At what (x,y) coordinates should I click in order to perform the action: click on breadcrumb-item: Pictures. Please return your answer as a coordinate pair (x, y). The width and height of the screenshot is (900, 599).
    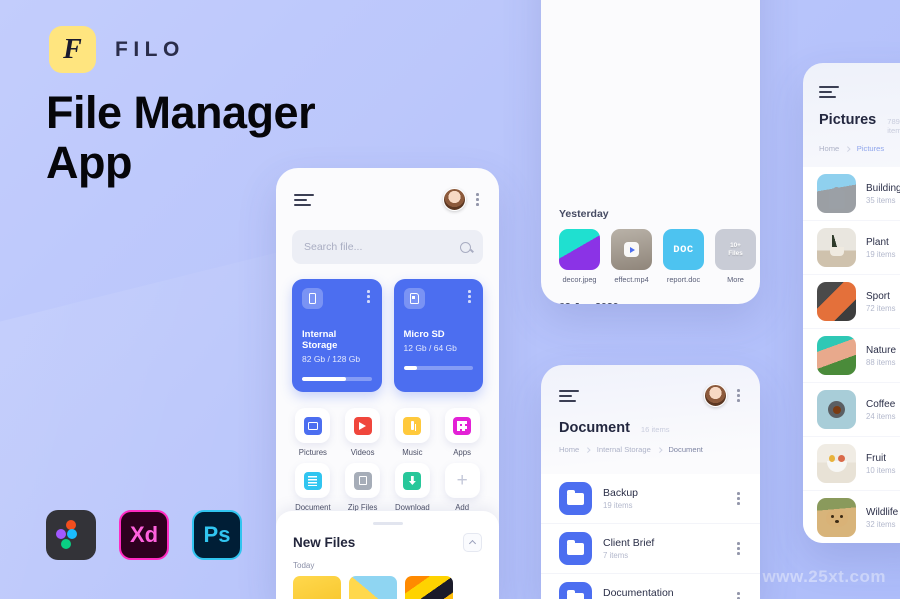
    Looking at the image, I should click on (870, 148).